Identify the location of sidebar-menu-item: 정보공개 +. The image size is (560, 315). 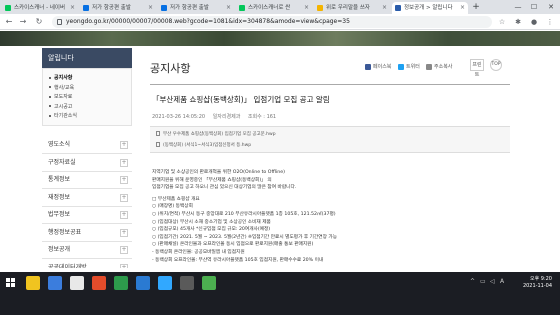
(87, 250).